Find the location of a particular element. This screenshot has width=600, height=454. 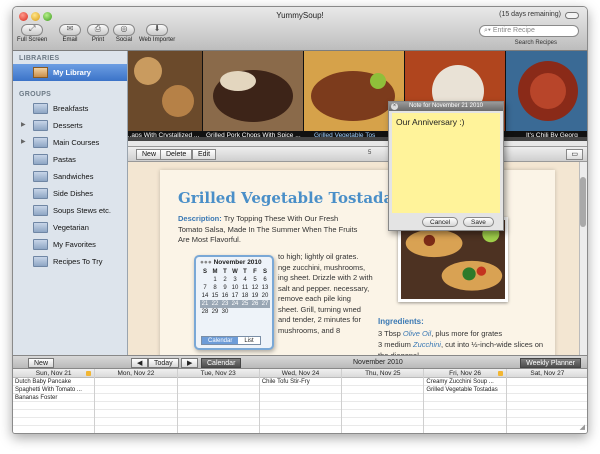

sidebar-item-vegetarian: Vegetarian is located at coordinates (70, 227).